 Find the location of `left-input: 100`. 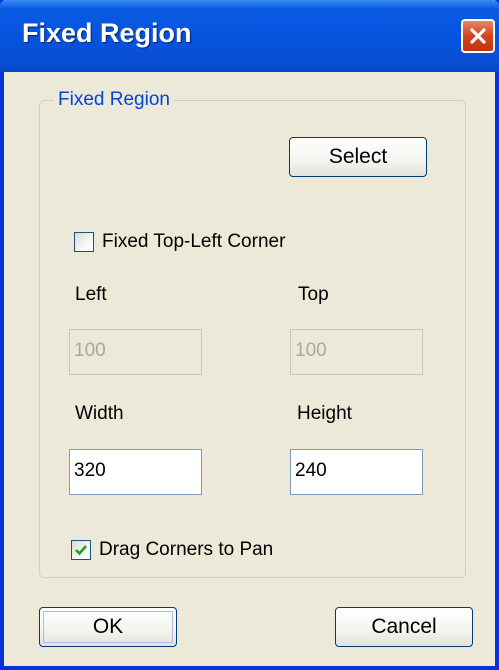

left-input: 100 is located at coordinates (135, 352).